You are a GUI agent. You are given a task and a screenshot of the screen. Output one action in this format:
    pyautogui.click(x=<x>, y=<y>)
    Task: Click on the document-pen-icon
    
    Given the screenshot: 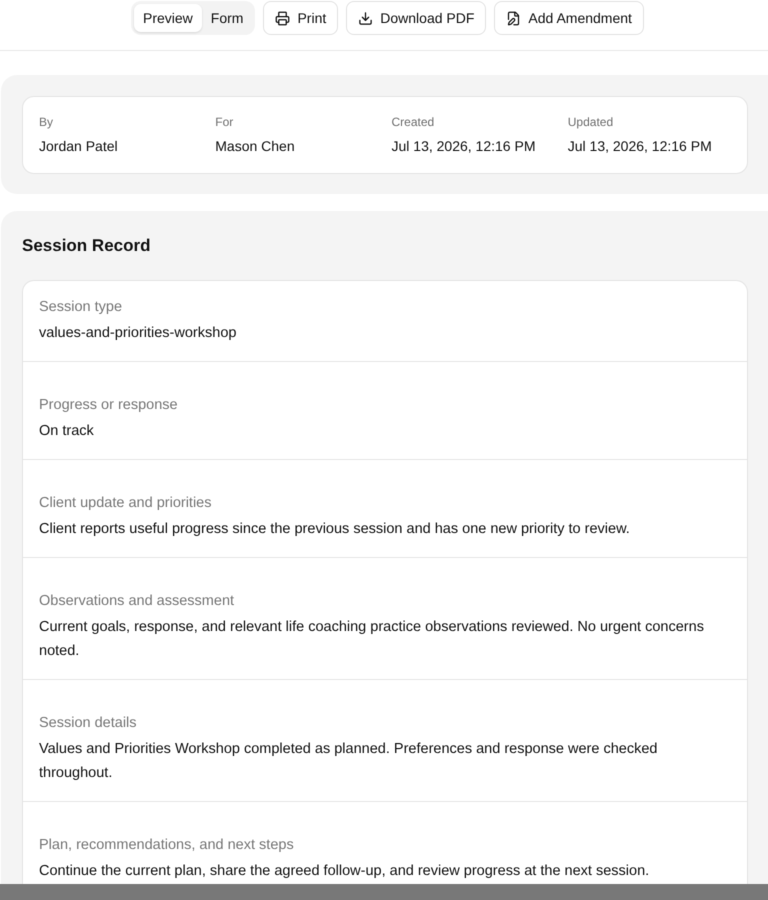 What is the action you would take?
    pyautogui.click(x=514, y=18)
    